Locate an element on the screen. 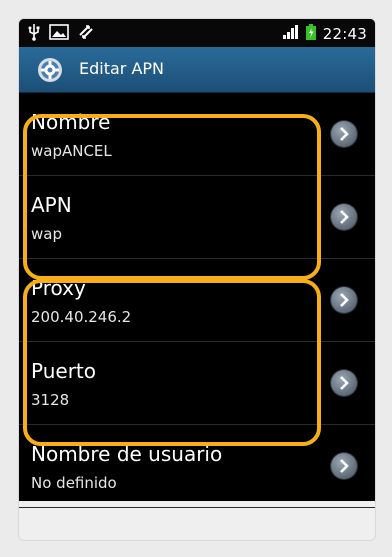 The height and width of the screenshot is (557, 392). image-icon is located at coordinates (59, 34).